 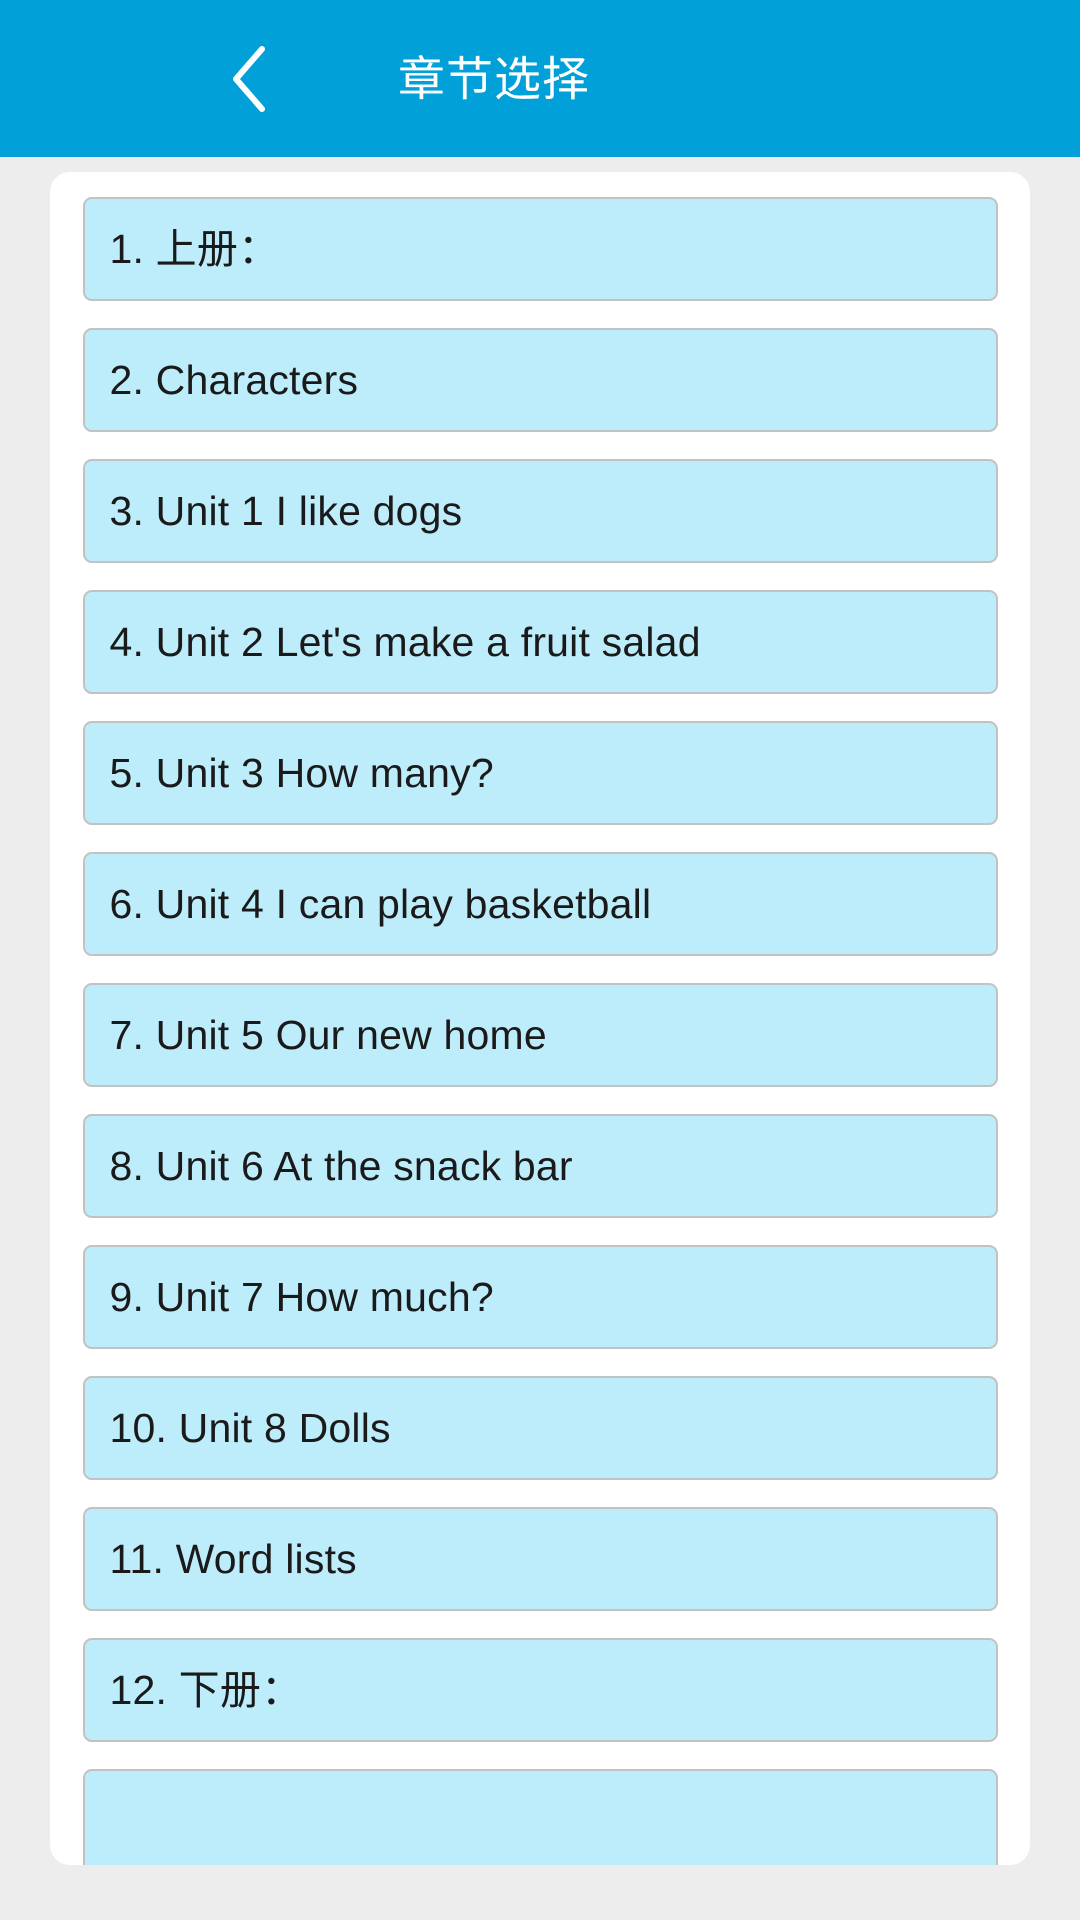 I want to click on chapter-item-8: 8. Unit 6 At the snack bar, so click(x=540, y=1166).